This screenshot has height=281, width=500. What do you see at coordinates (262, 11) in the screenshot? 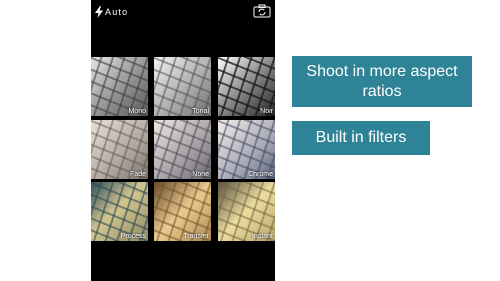
I see `camera-flip-icon` at bounding box center [262, 11].